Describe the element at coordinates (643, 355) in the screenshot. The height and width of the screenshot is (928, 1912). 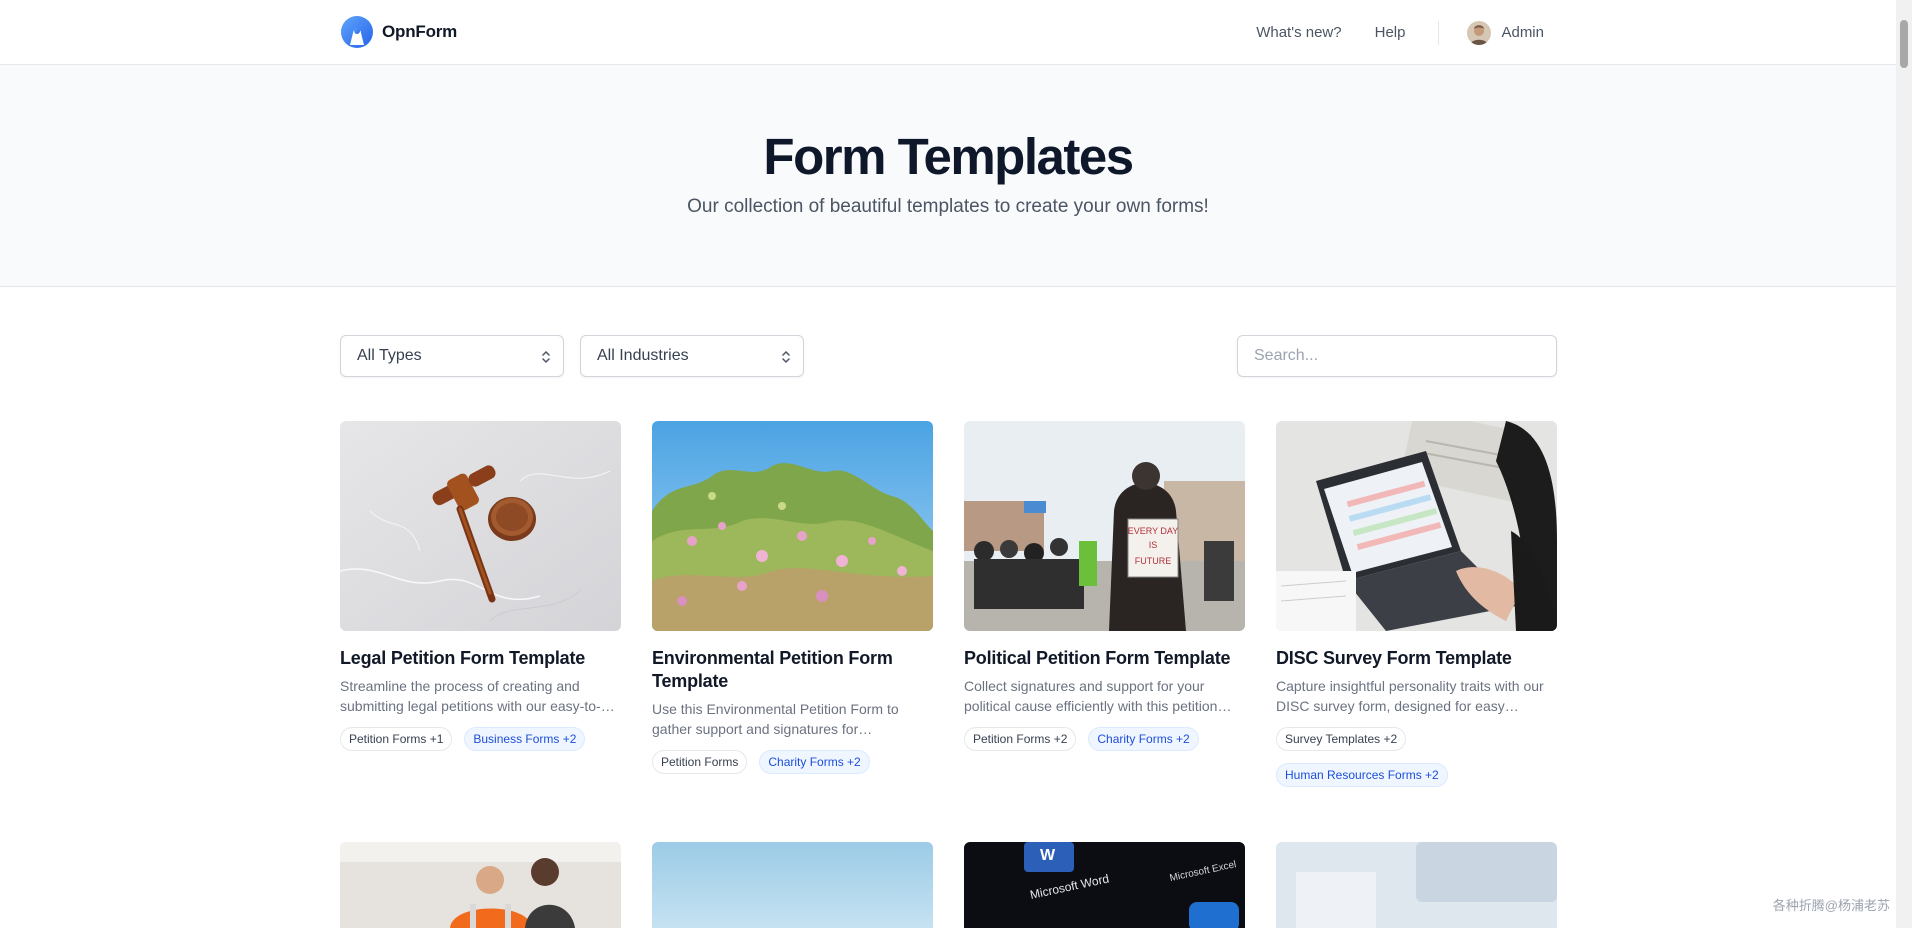
I see `industries-select-value: All Industries` at that location.